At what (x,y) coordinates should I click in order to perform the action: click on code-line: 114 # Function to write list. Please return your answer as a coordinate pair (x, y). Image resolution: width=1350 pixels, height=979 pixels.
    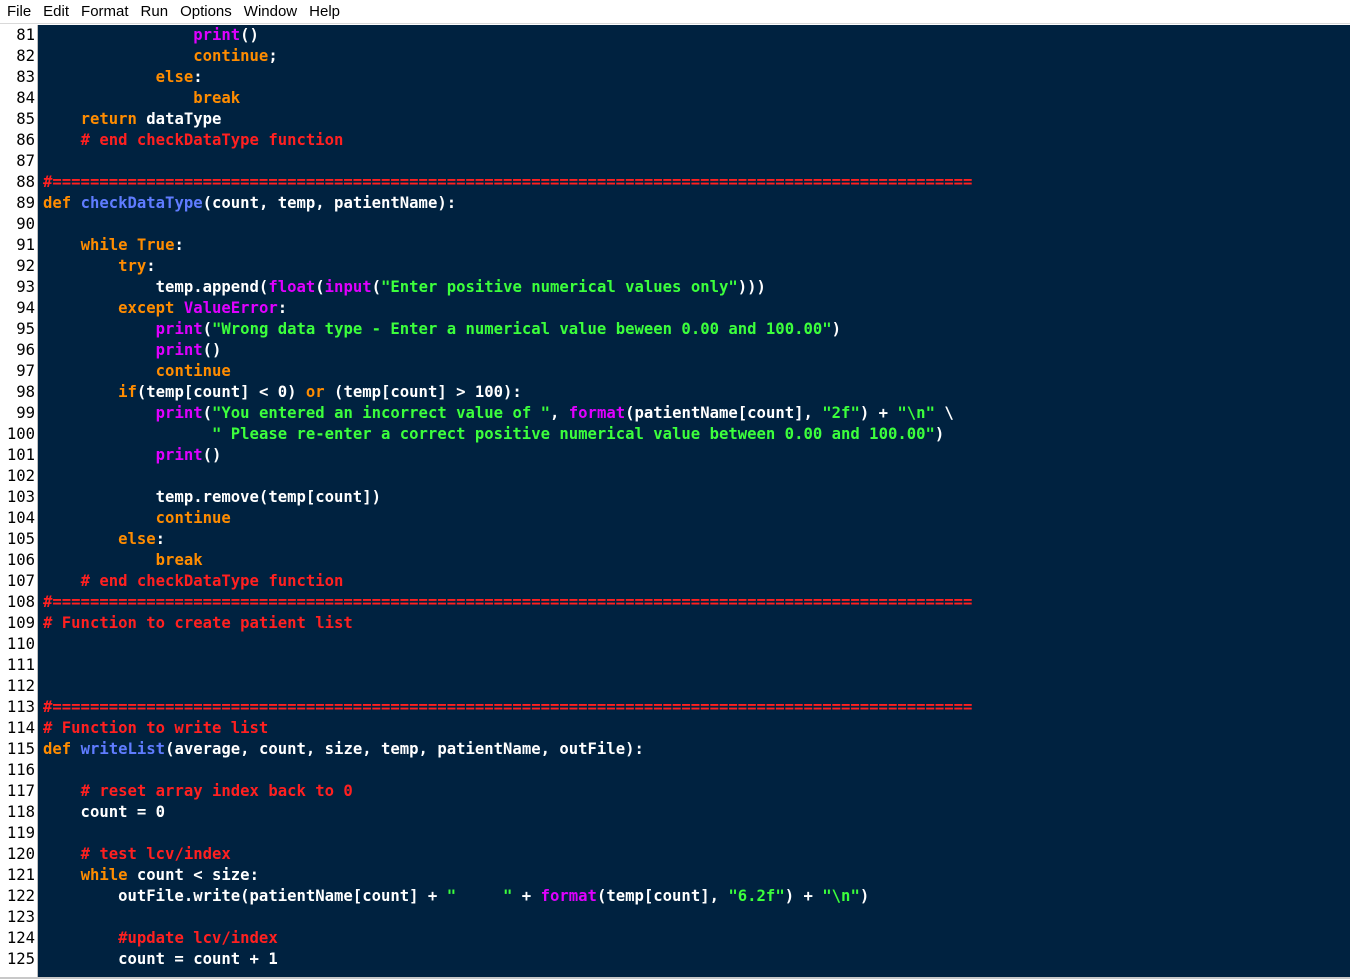
    Looking at the image, I should click on (675, 728).